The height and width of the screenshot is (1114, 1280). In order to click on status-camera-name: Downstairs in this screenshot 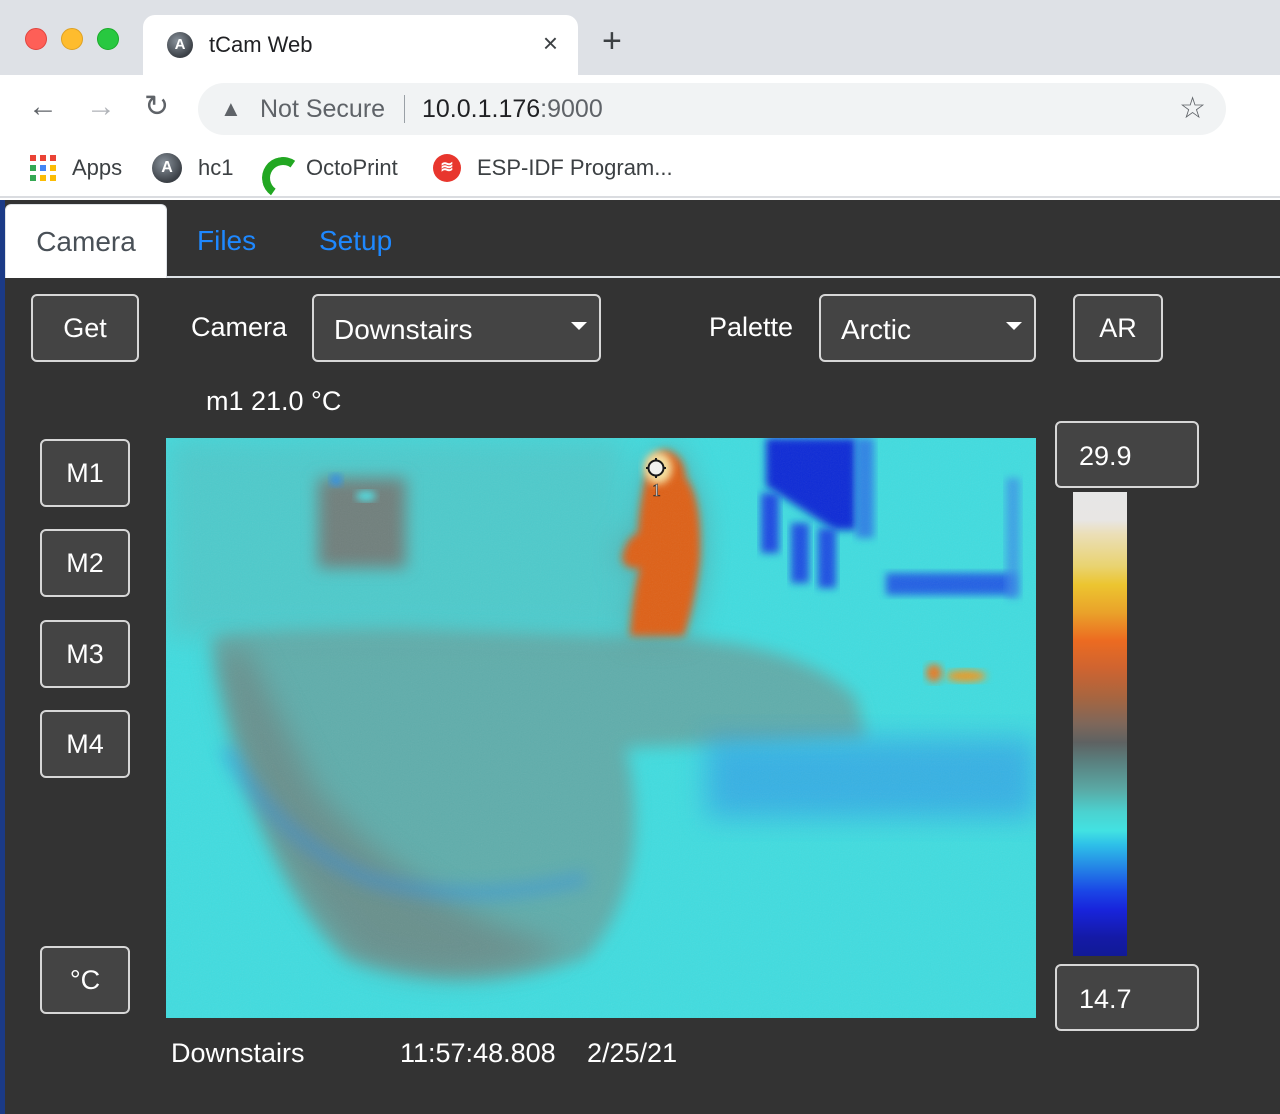, I will do `click(238, 1053)`.